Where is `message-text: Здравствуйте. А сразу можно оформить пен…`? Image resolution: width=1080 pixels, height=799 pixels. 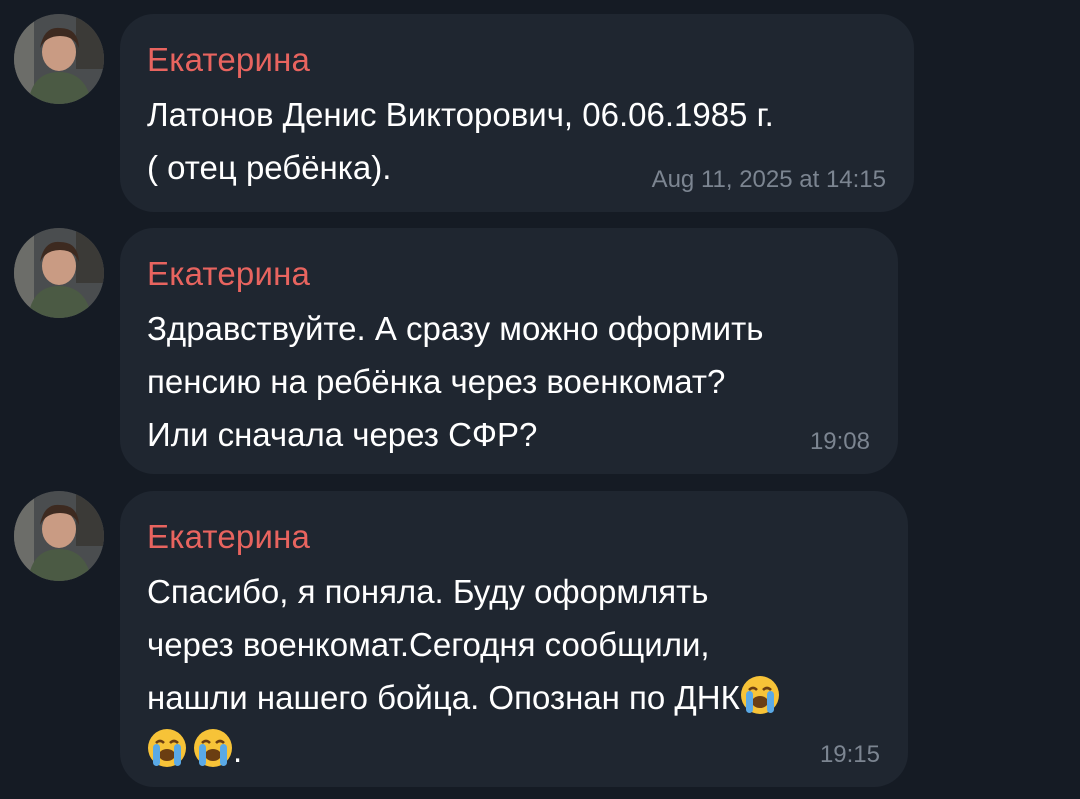 message-text: Здравствуйте. А сразу можно оформить пен… is located at coordinates (455, 381).